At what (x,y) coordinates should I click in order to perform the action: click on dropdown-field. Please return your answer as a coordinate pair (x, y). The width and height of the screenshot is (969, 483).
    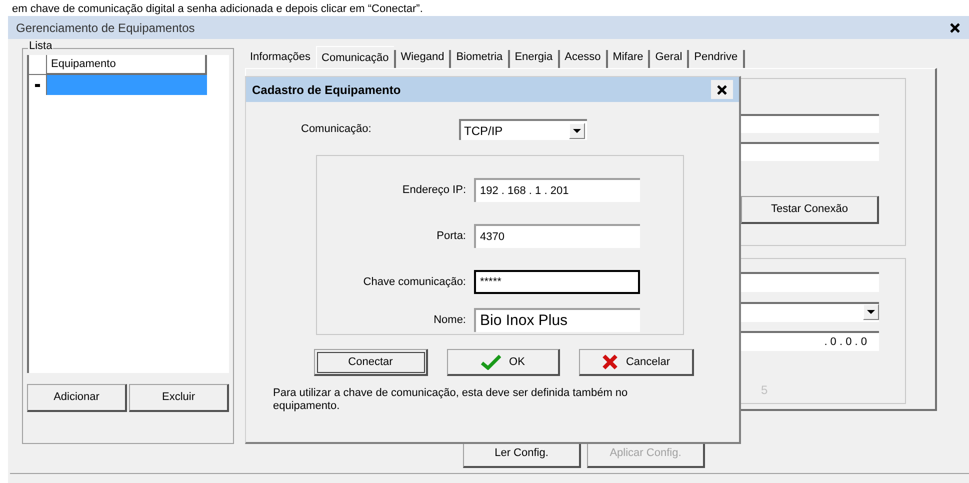
    Looking at the image, I should click on (810, 312).